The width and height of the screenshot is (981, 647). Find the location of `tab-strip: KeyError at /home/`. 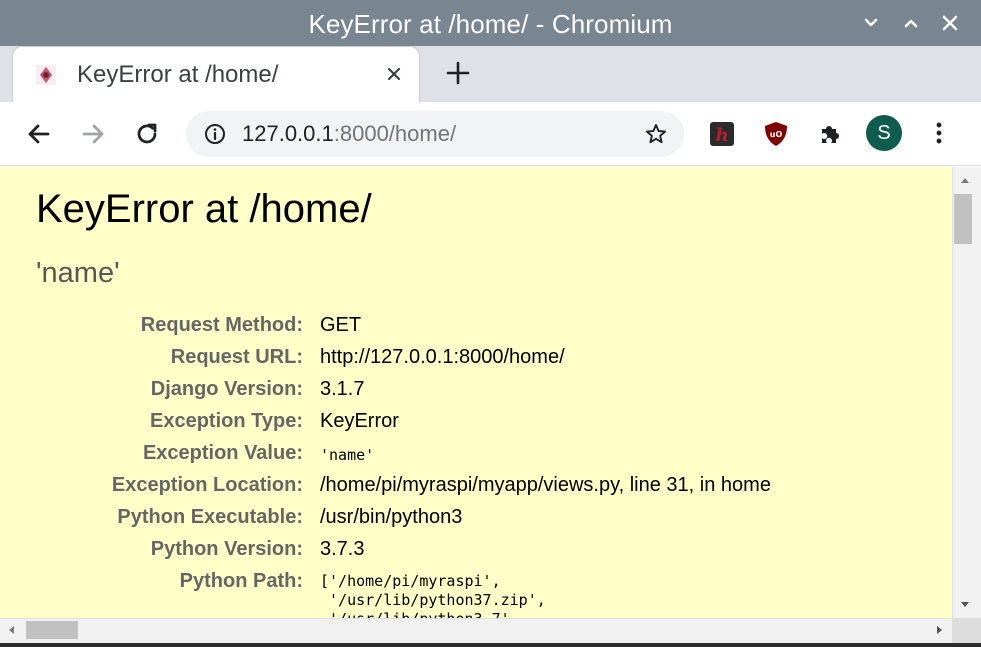

tab-strip: KeyError at /home/ is located at coordinates (490, 74).